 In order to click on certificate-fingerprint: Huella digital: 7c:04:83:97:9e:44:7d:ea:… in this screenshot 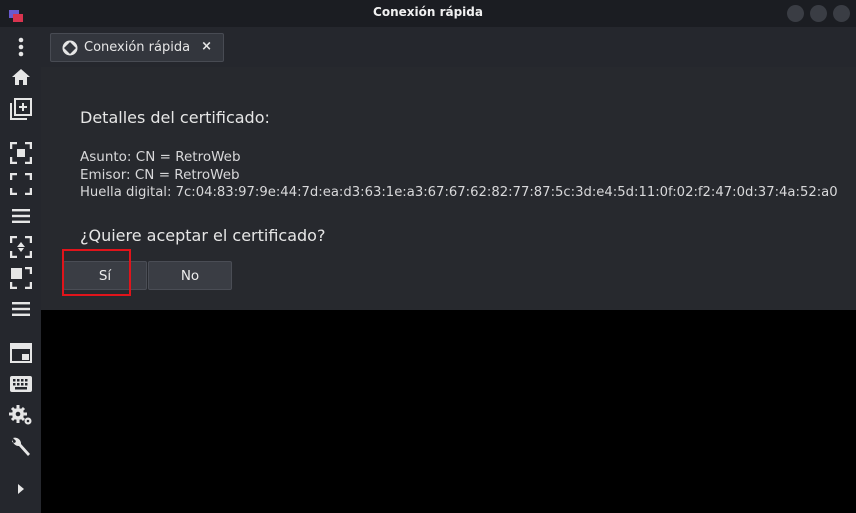, I will do `click(459, 192)`.